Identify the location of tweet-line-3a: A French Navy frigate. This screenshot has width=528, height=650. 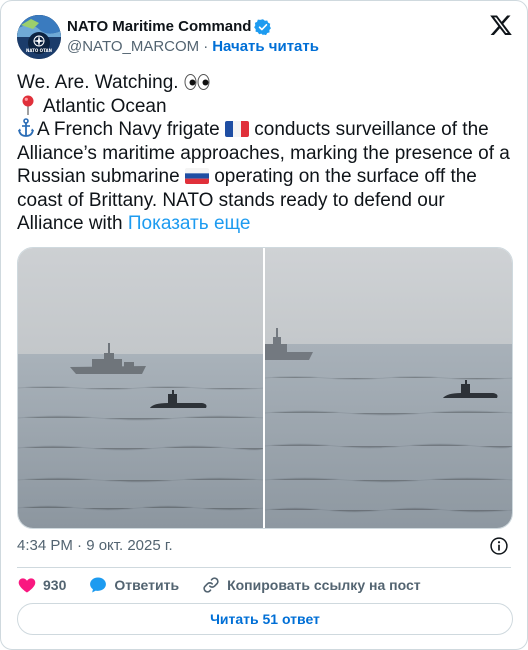
(131, 129).